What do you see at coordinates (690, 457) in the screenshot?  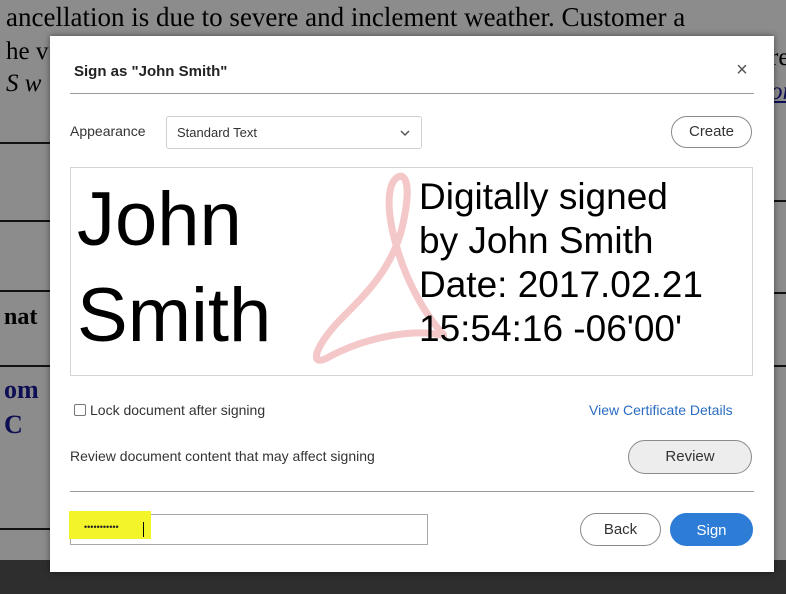 I see `review-button: Review` at bounding box center [690, 457].